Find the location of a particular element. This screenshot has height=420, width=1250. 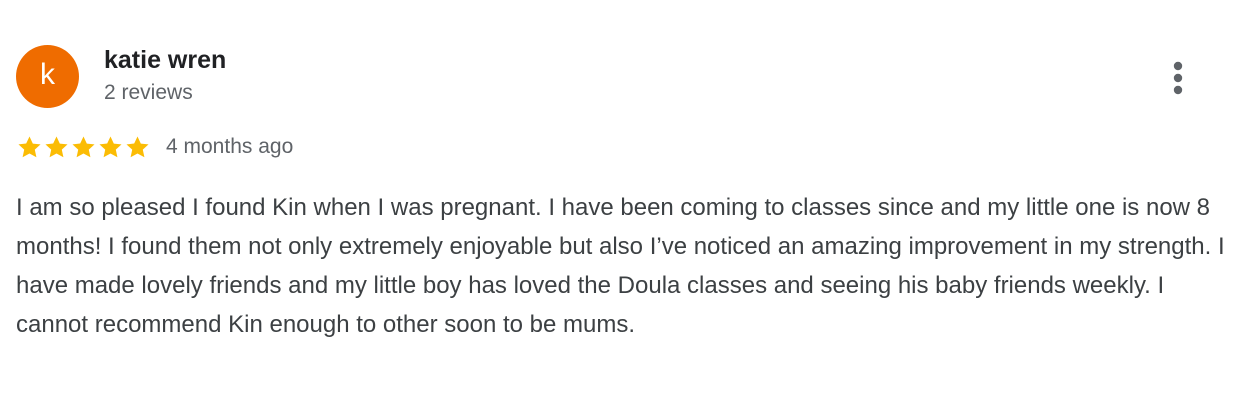

author-review-count: 2 reviews is located at coordinates (148, 92).